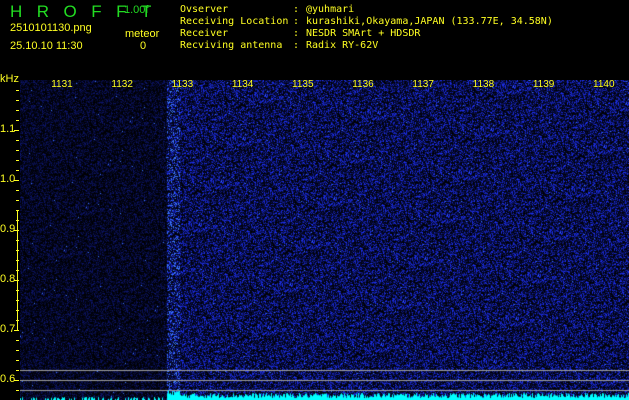 The height and width of the screenshot is (400, 629). I want to click on info-label: Receiver, so click(204, 33).